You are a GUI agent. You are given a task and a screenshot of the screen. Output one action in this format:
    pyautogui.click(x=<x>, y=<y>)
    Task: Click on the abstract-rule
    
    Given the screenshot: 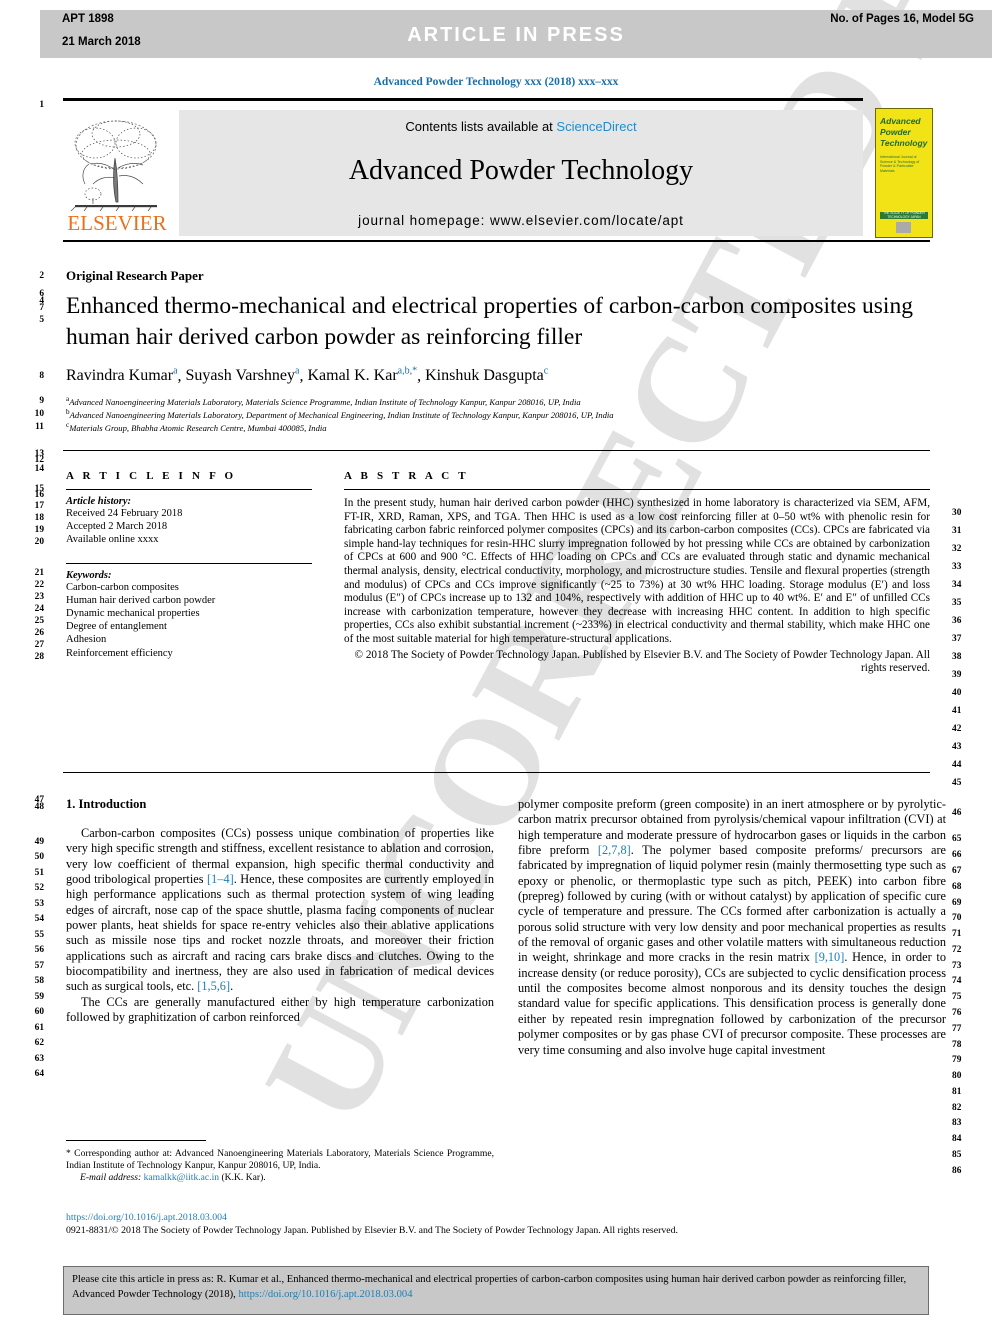 What is the action you would take?
    pyautogui.click(x=637, y=489)
    